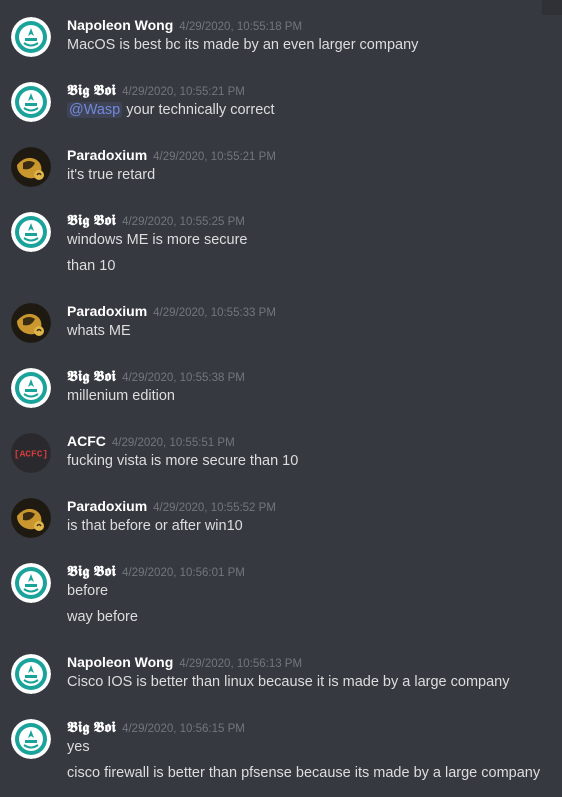 This screenshot has width=562, height=797. Describe the element at coordinates (198, 110) in the screenshot. I see `message-text-rest: your technically correct` at that location.